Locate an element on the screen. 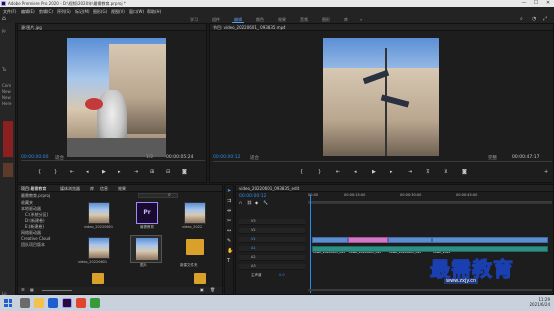 The width and height of the screenshot is (554, 311). export-frame-icon: ◙ is located at coordinates (184, 172).